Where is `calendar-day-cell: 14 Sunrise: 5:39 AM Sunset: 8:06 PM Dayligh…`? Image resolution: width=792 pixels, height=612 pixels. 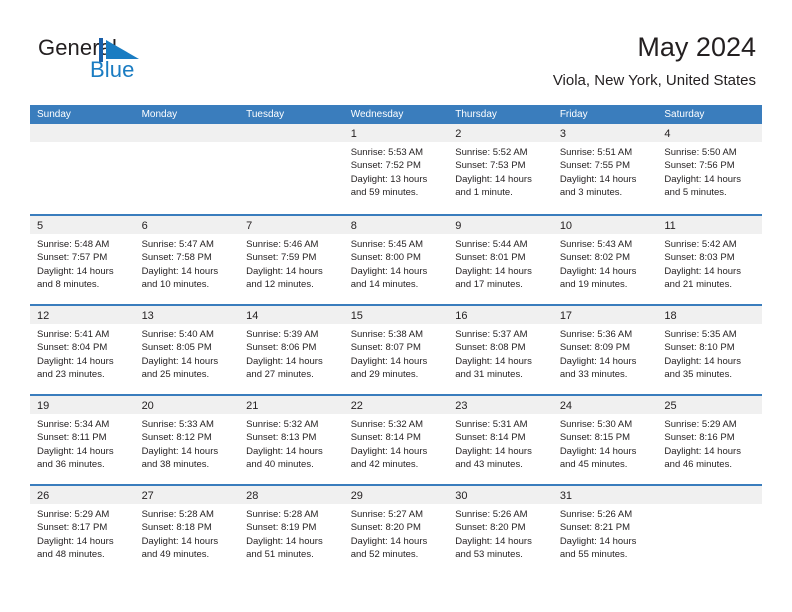
calendar-day-cell: 14 Sunrise: 5:39 AM Sunset: 8:06 PM Dayligh… is located at coordinates (291, 350).